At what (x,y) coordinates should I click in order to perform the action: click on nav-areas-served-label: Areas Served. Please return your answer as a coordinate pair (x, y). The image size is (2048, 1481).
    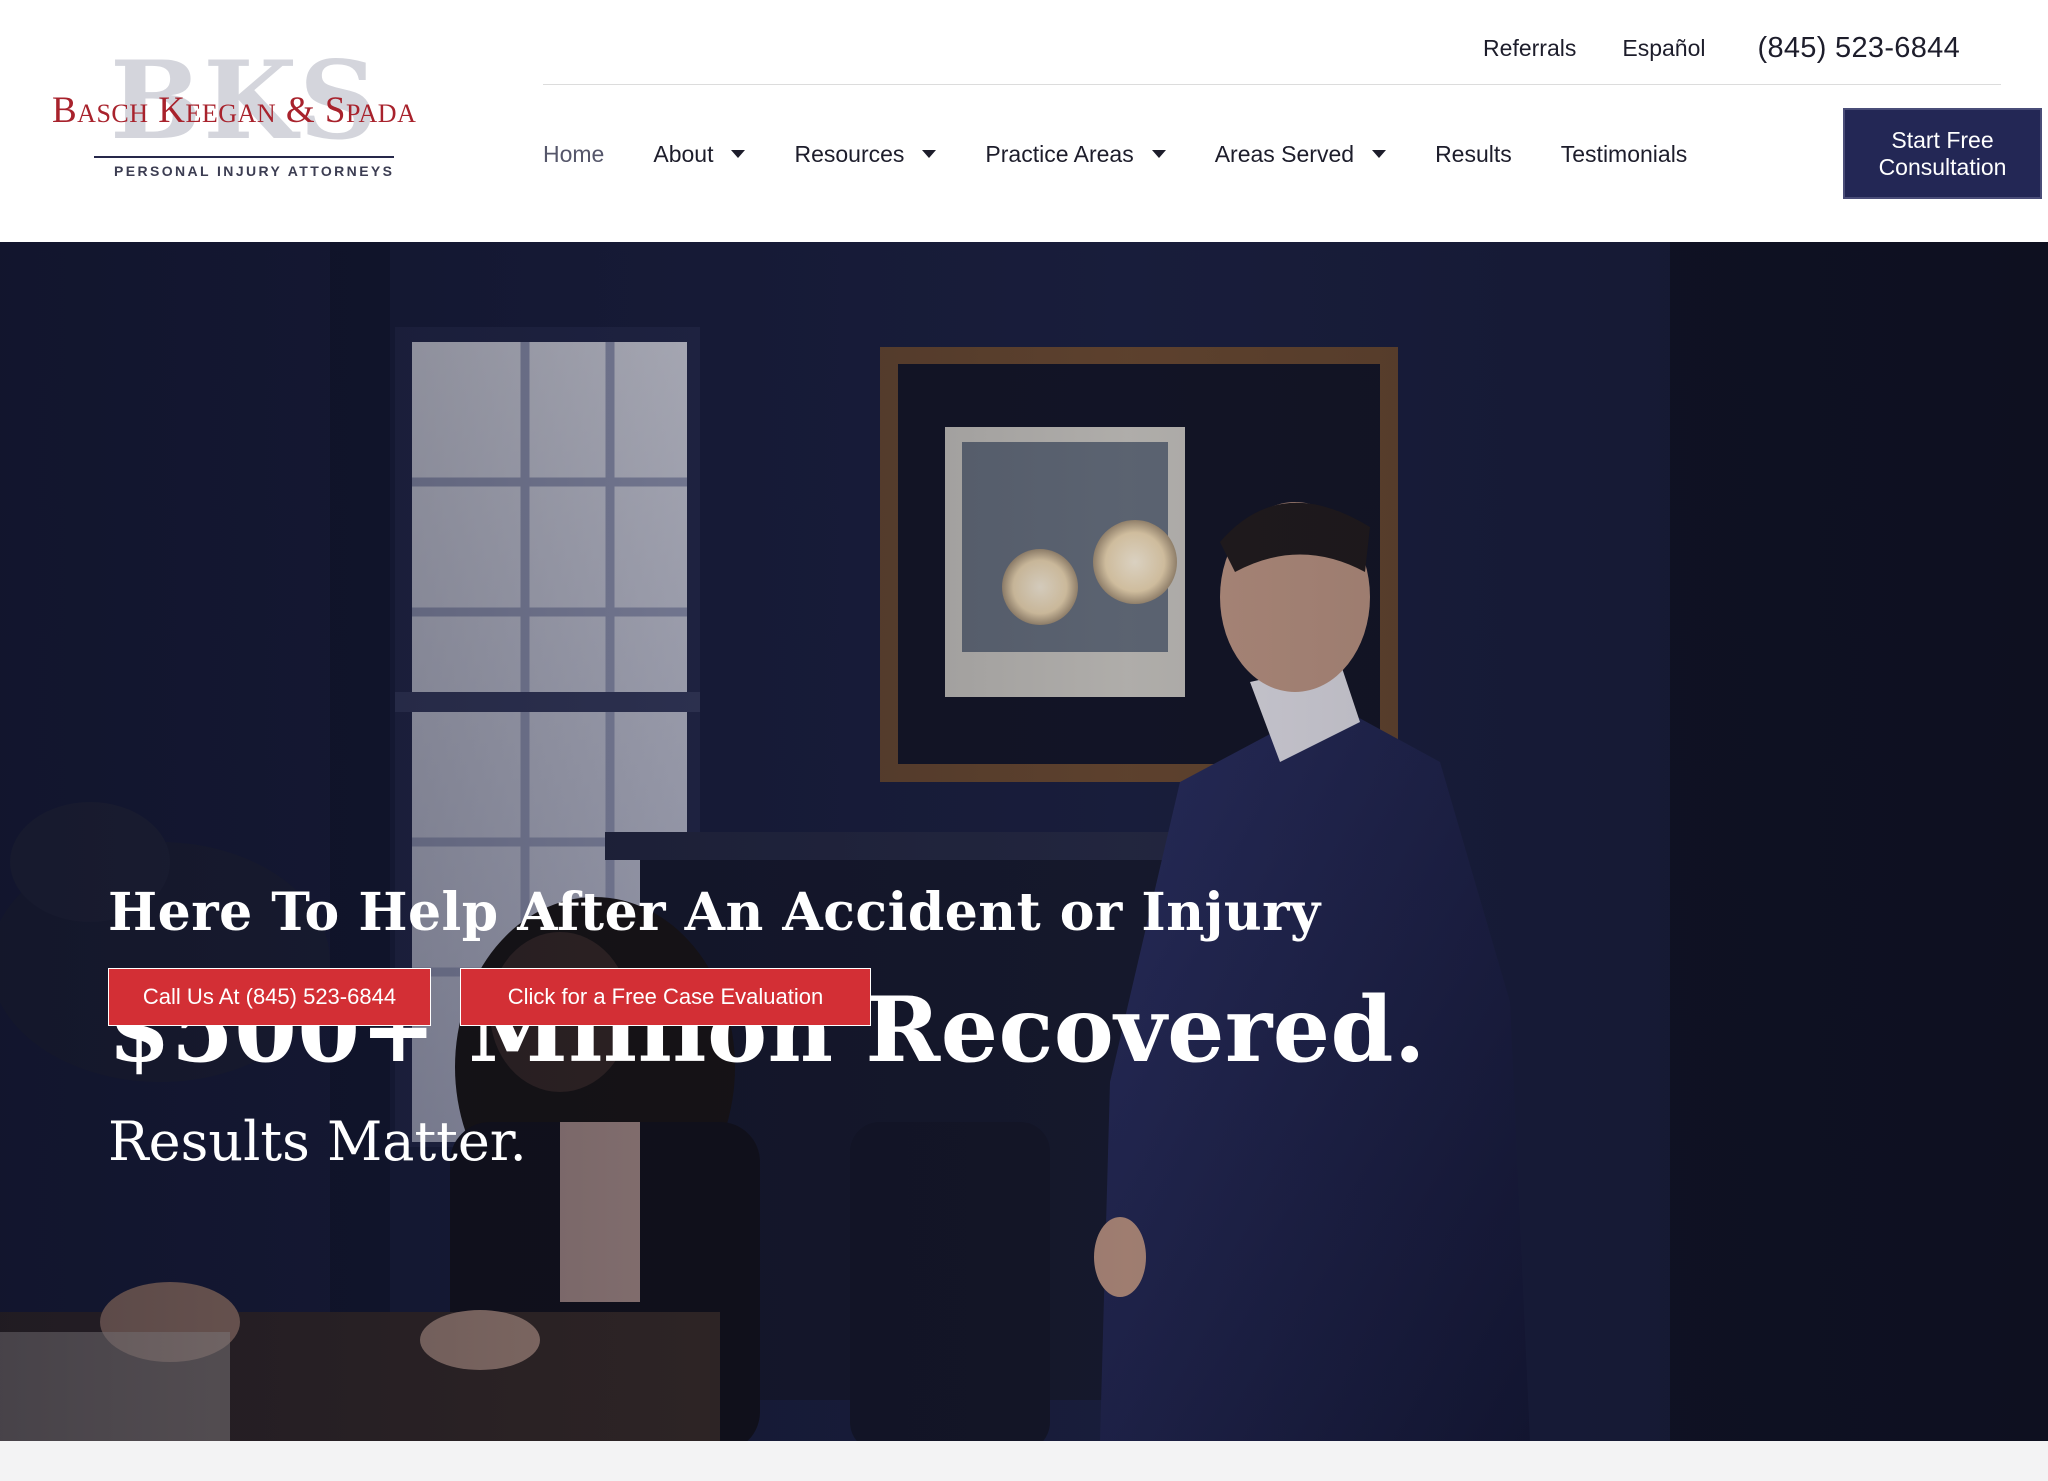
    Looking at the image, I should click on (1284, 153).